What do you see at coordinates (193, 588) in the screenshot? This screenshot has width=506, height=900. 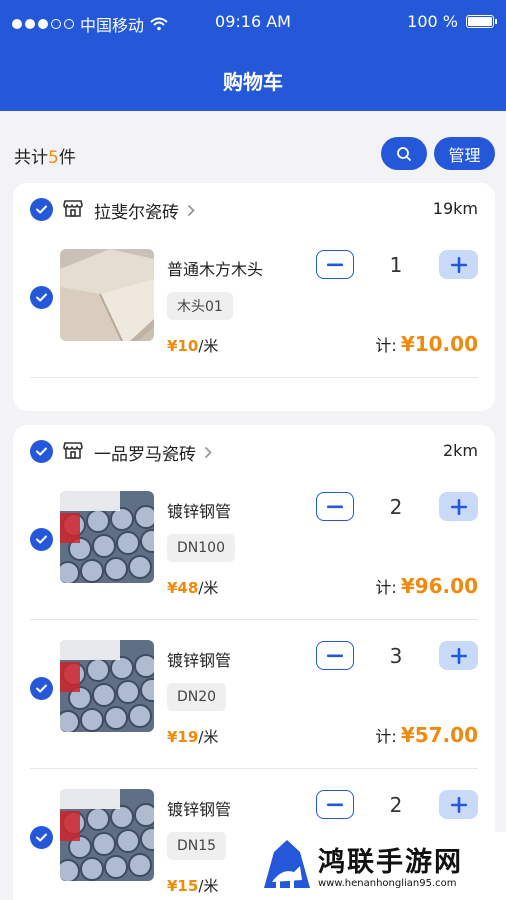 I see `unit-price: ¥48/米` at bounding box center [193, 588].